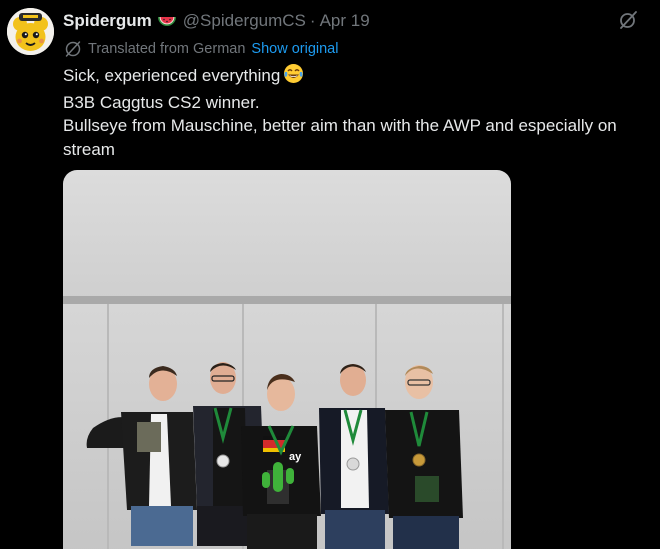  Describe the element at coordinates (244, 21) in the screenshot. I see `user-handle: @SpidergumCS` at that location.